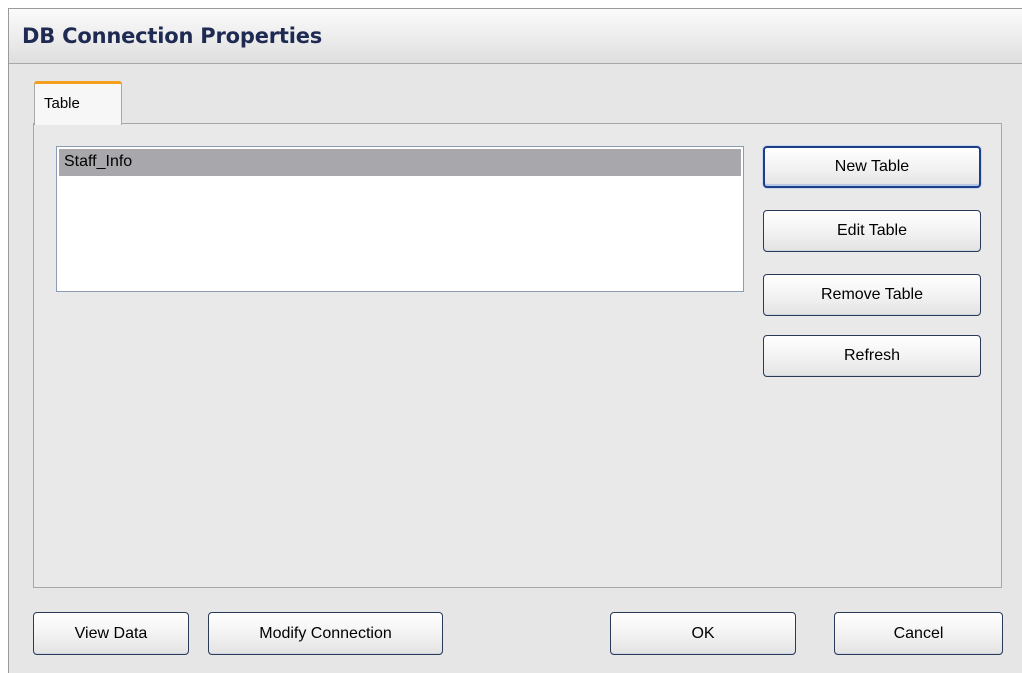 The height and width of the screenshot is (673, 1022). What do you see at coordinates (515, 36) in the screenshot?
I see `title-bar: DB Connection Properties` at bounding box center [515, 36].